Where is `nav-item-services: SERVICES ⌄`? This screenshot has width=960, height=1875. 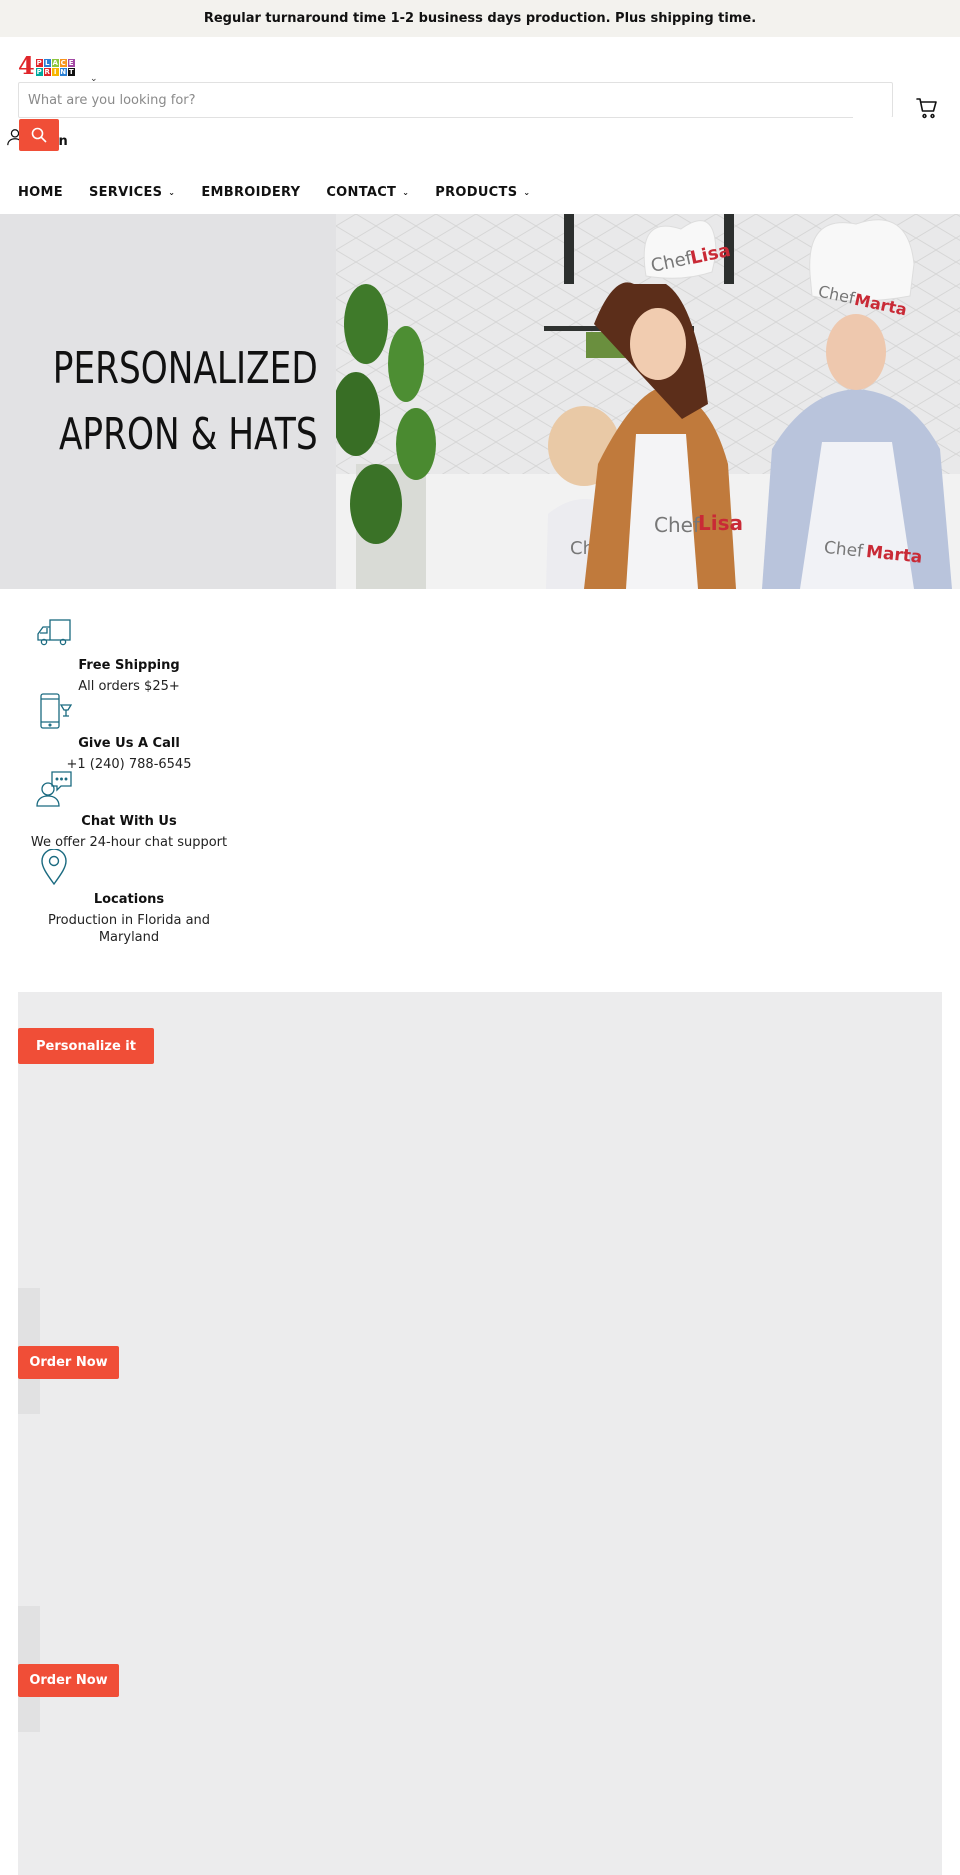
nav-item-services: SERVICES ⌄ is located at coordinates (132, 192).